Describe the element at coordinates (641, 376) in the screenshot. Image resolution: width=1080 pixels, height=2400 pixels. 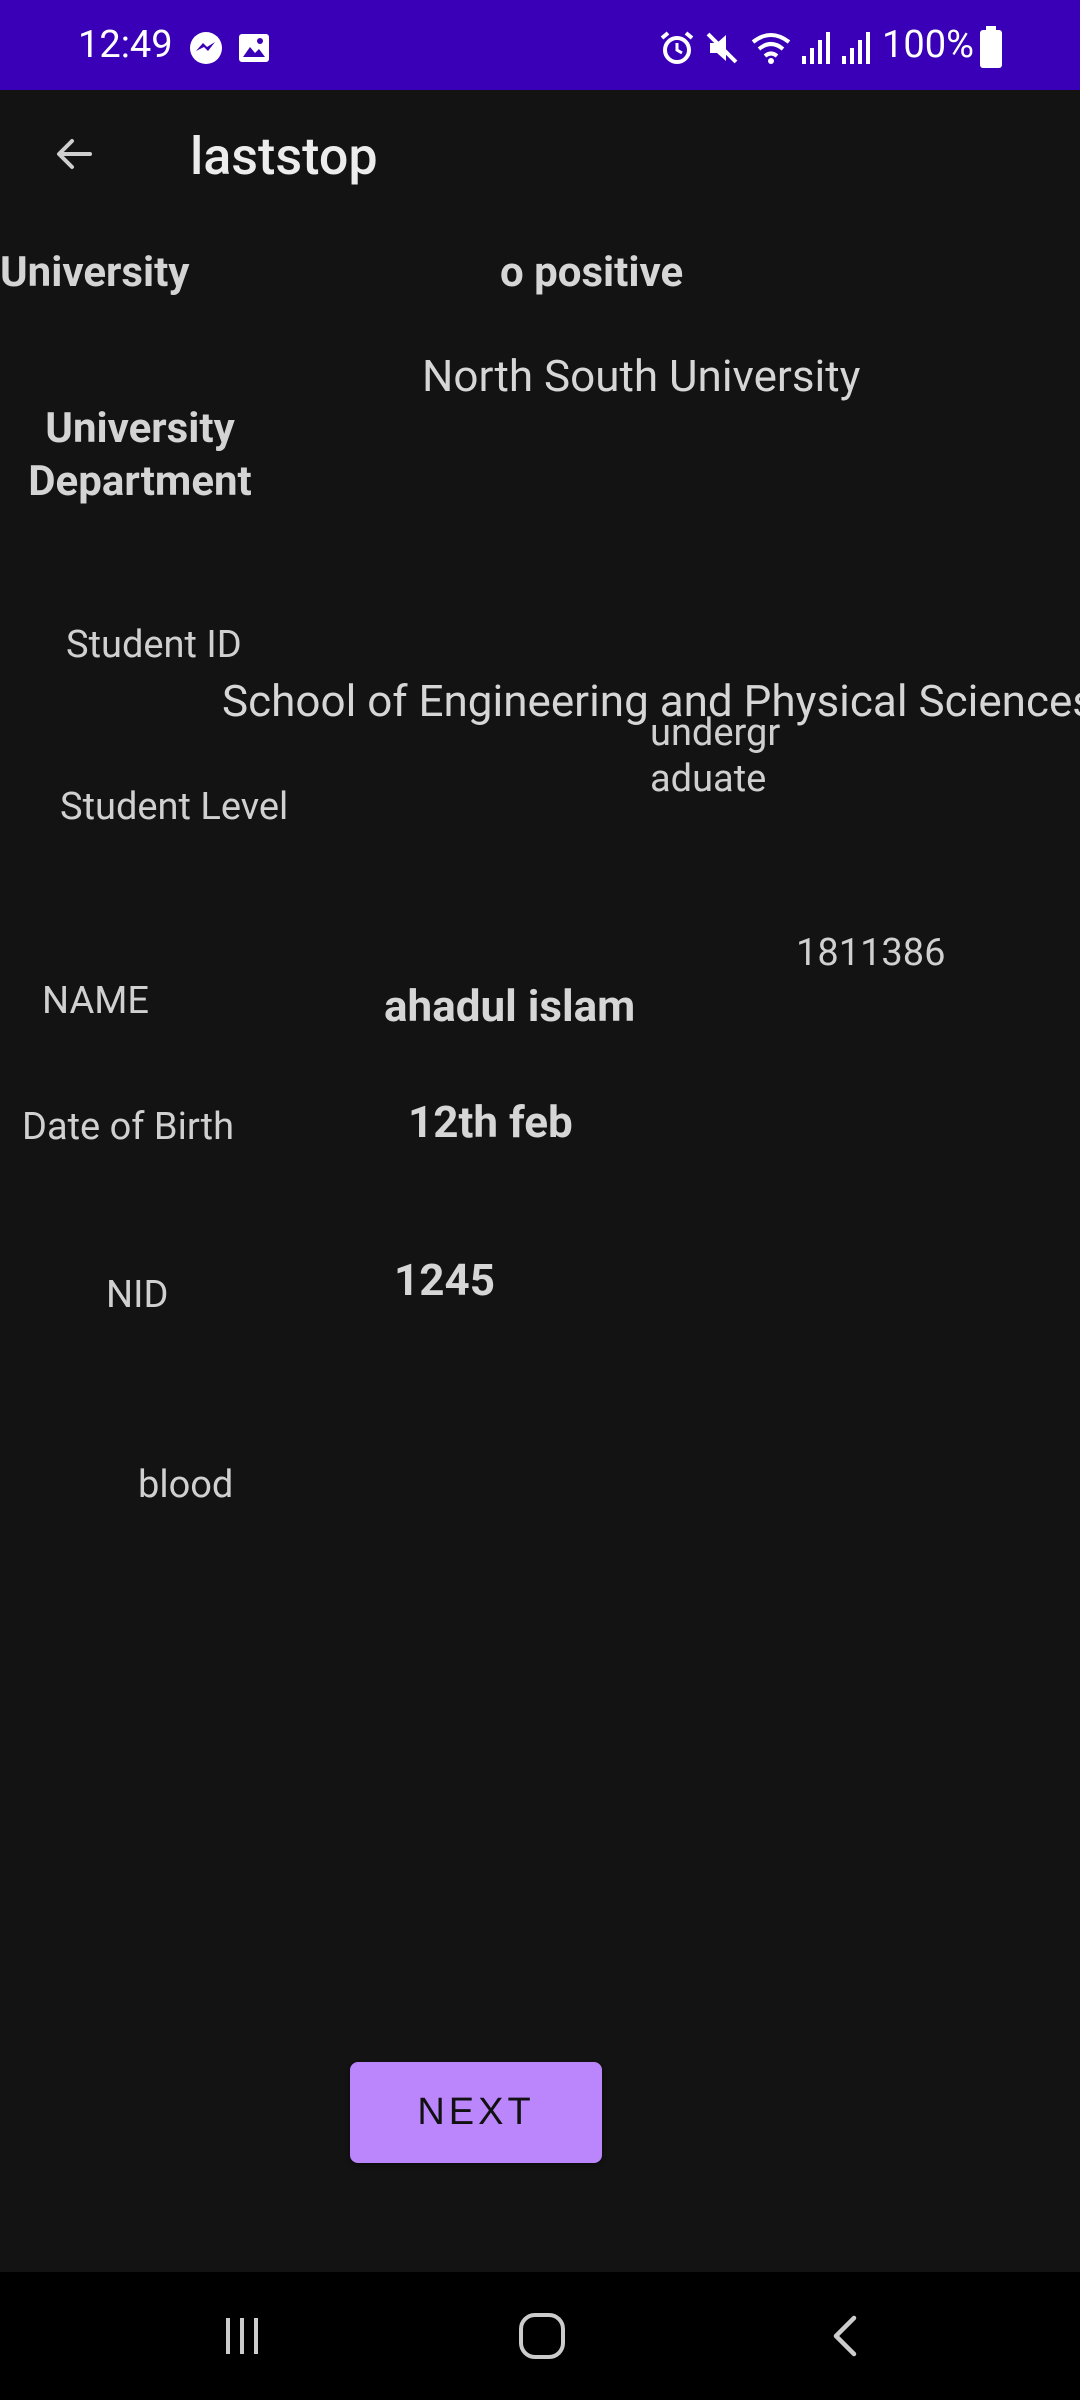
I see `university-value: North South University` at that location.